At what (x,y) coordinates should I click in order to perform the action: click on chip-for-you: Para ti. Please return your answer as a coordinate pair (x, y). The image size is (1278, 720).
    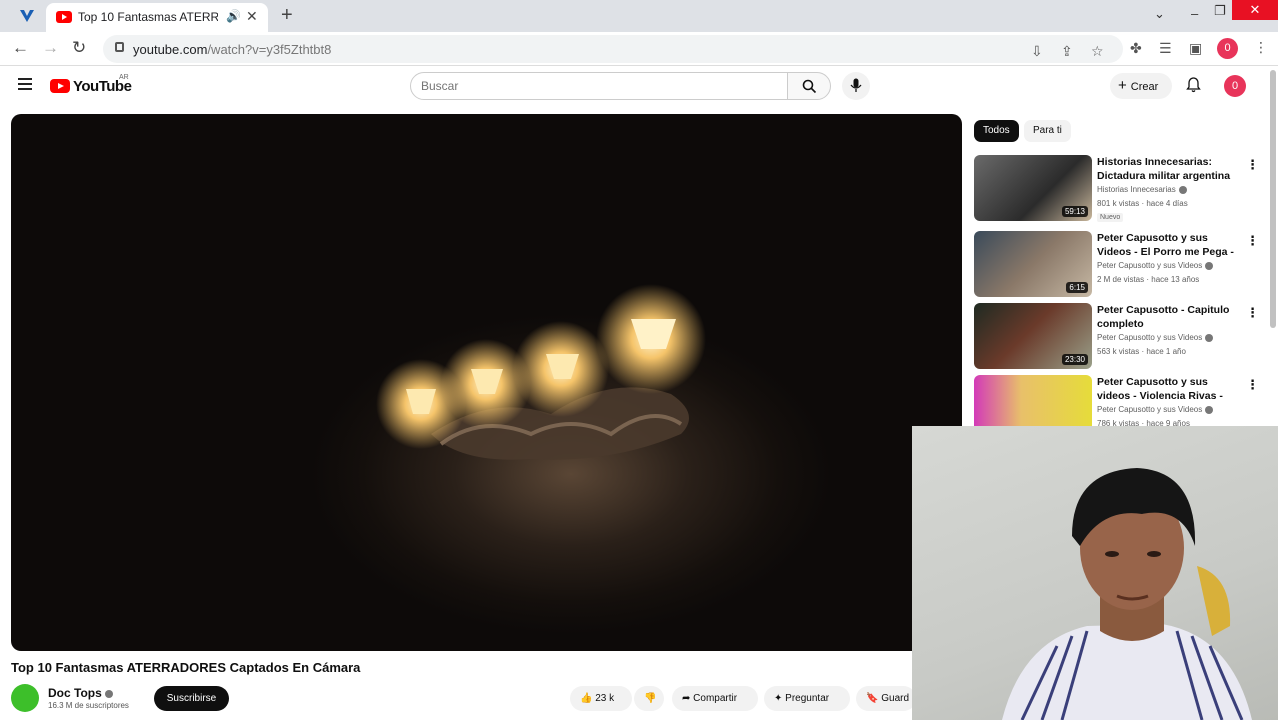
    Looking at the image, I should click on (1047, 131).